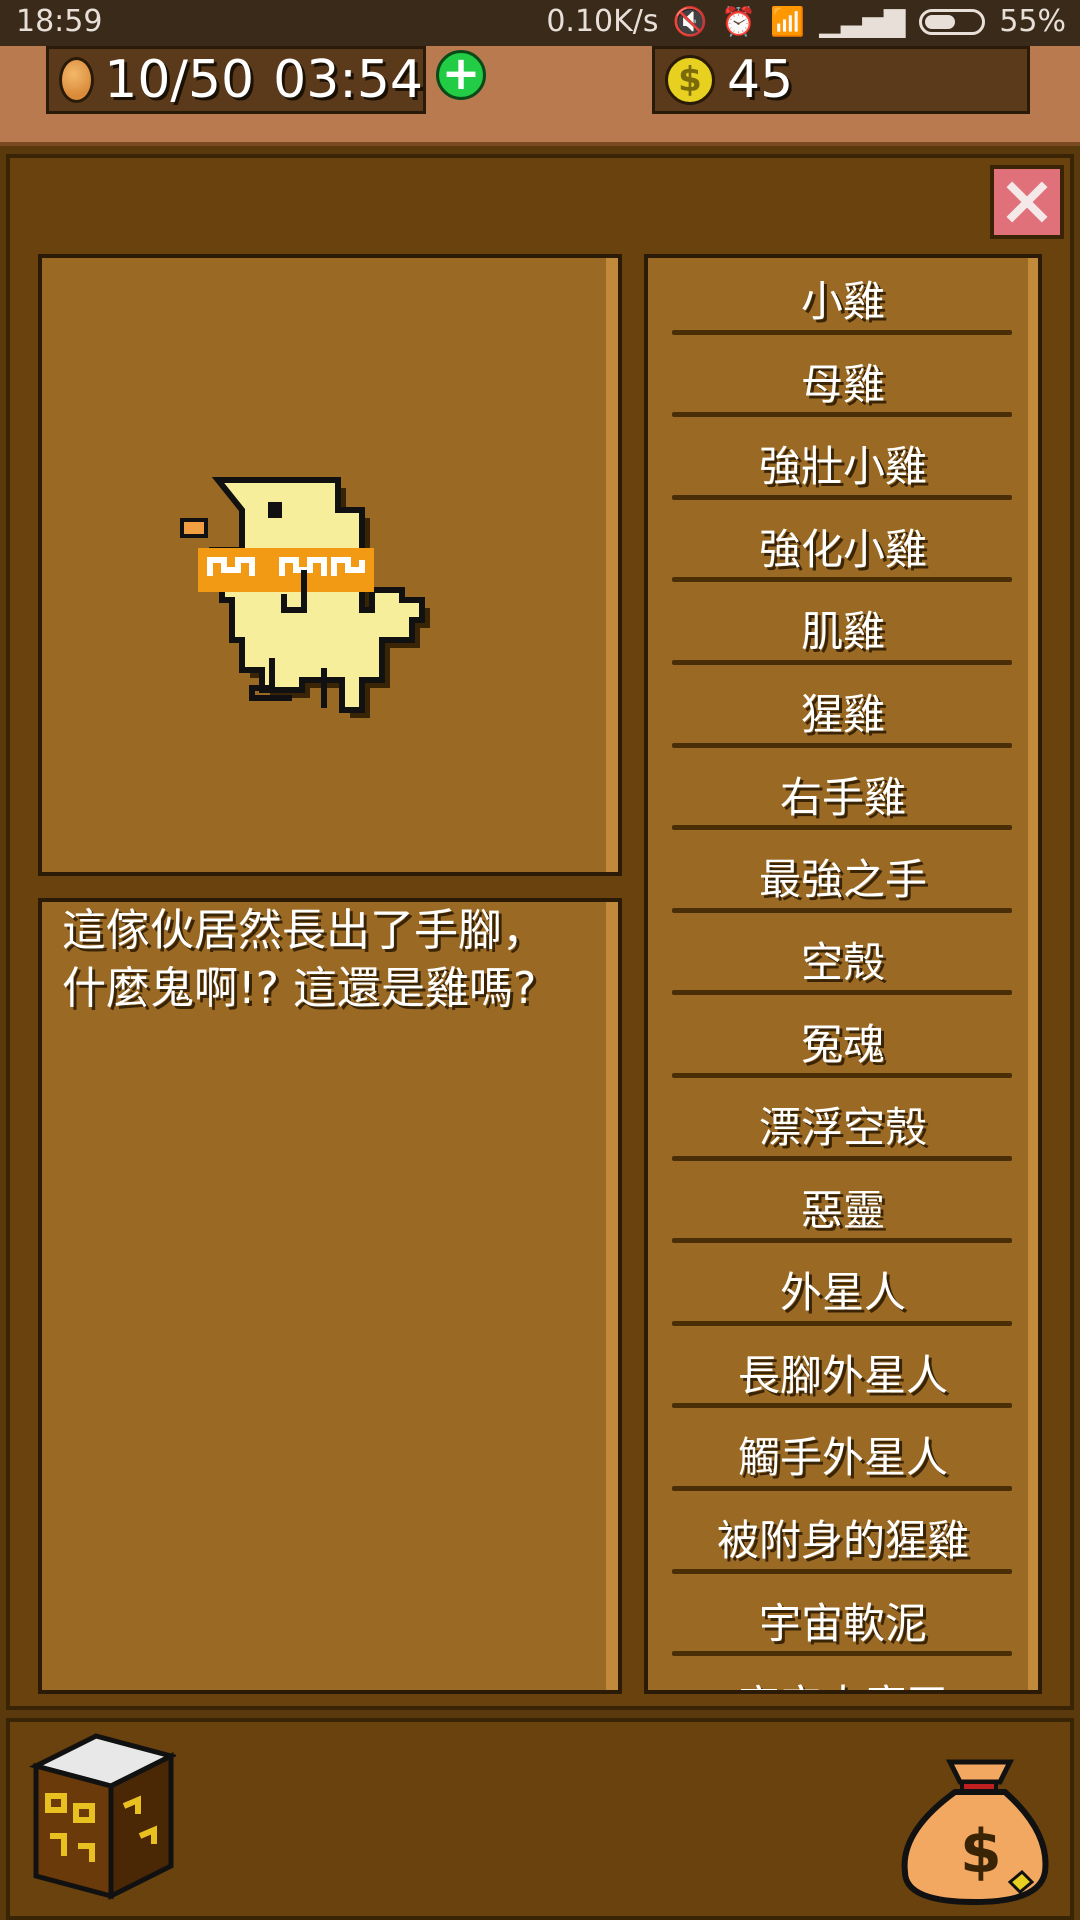 This screenshot has height=1920, width=1080. I want to click on list-item: 外星人, so click(843, 1290).